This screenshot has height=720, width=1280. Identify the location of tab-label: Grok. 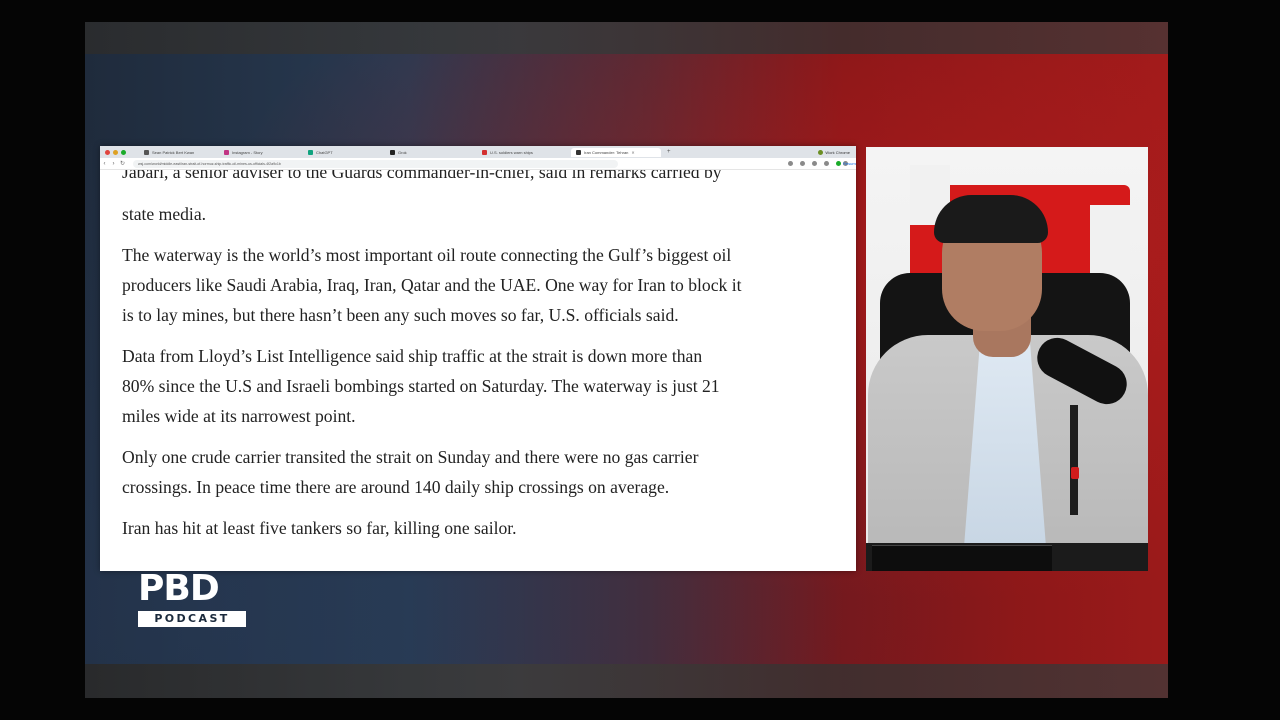
(402, 152).